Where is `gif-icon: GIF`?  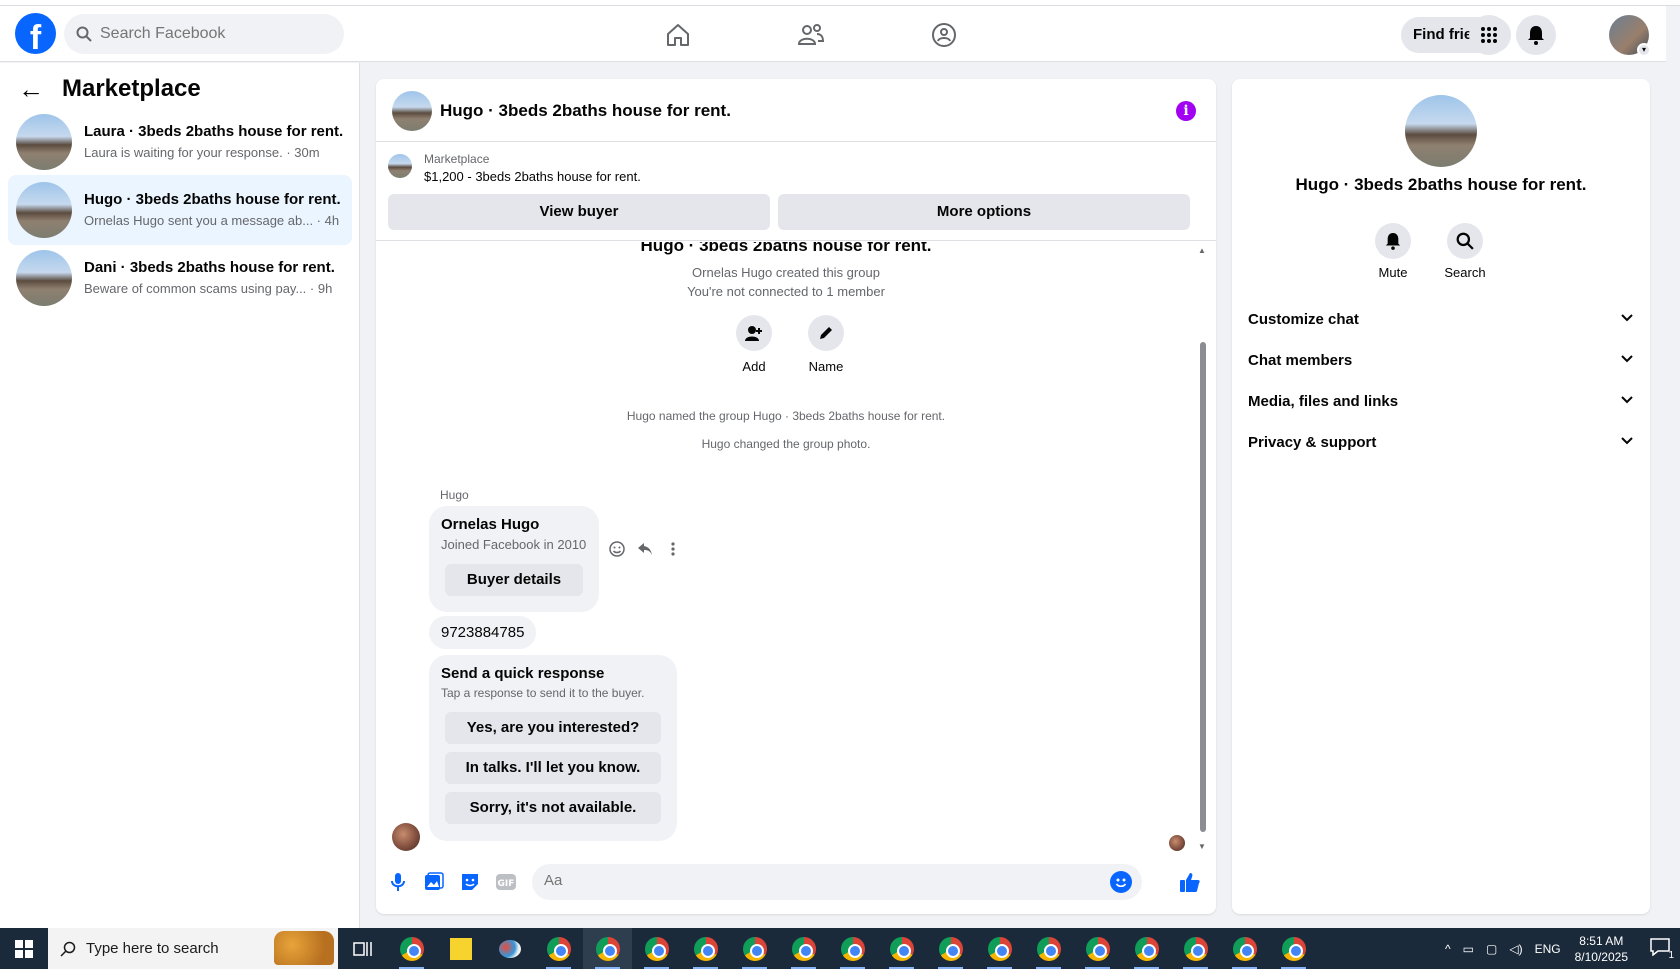
gif-icon: GIF is located at coordinates (506, 882).